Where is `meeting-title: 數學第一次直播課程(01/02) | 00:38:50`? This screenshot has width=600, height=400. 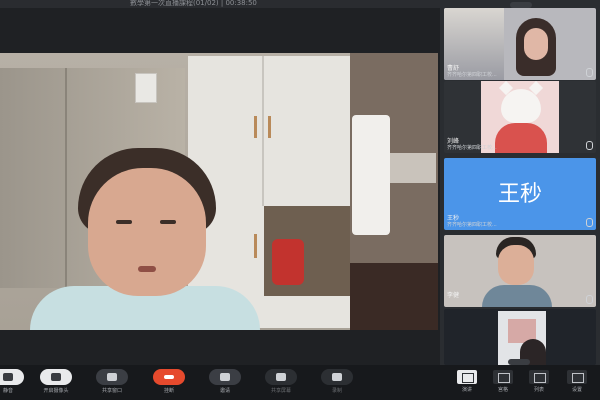 meeting-title: 數學第一次直播課程(01/02) | 00:38:50 is located at coordinates (193, 3).